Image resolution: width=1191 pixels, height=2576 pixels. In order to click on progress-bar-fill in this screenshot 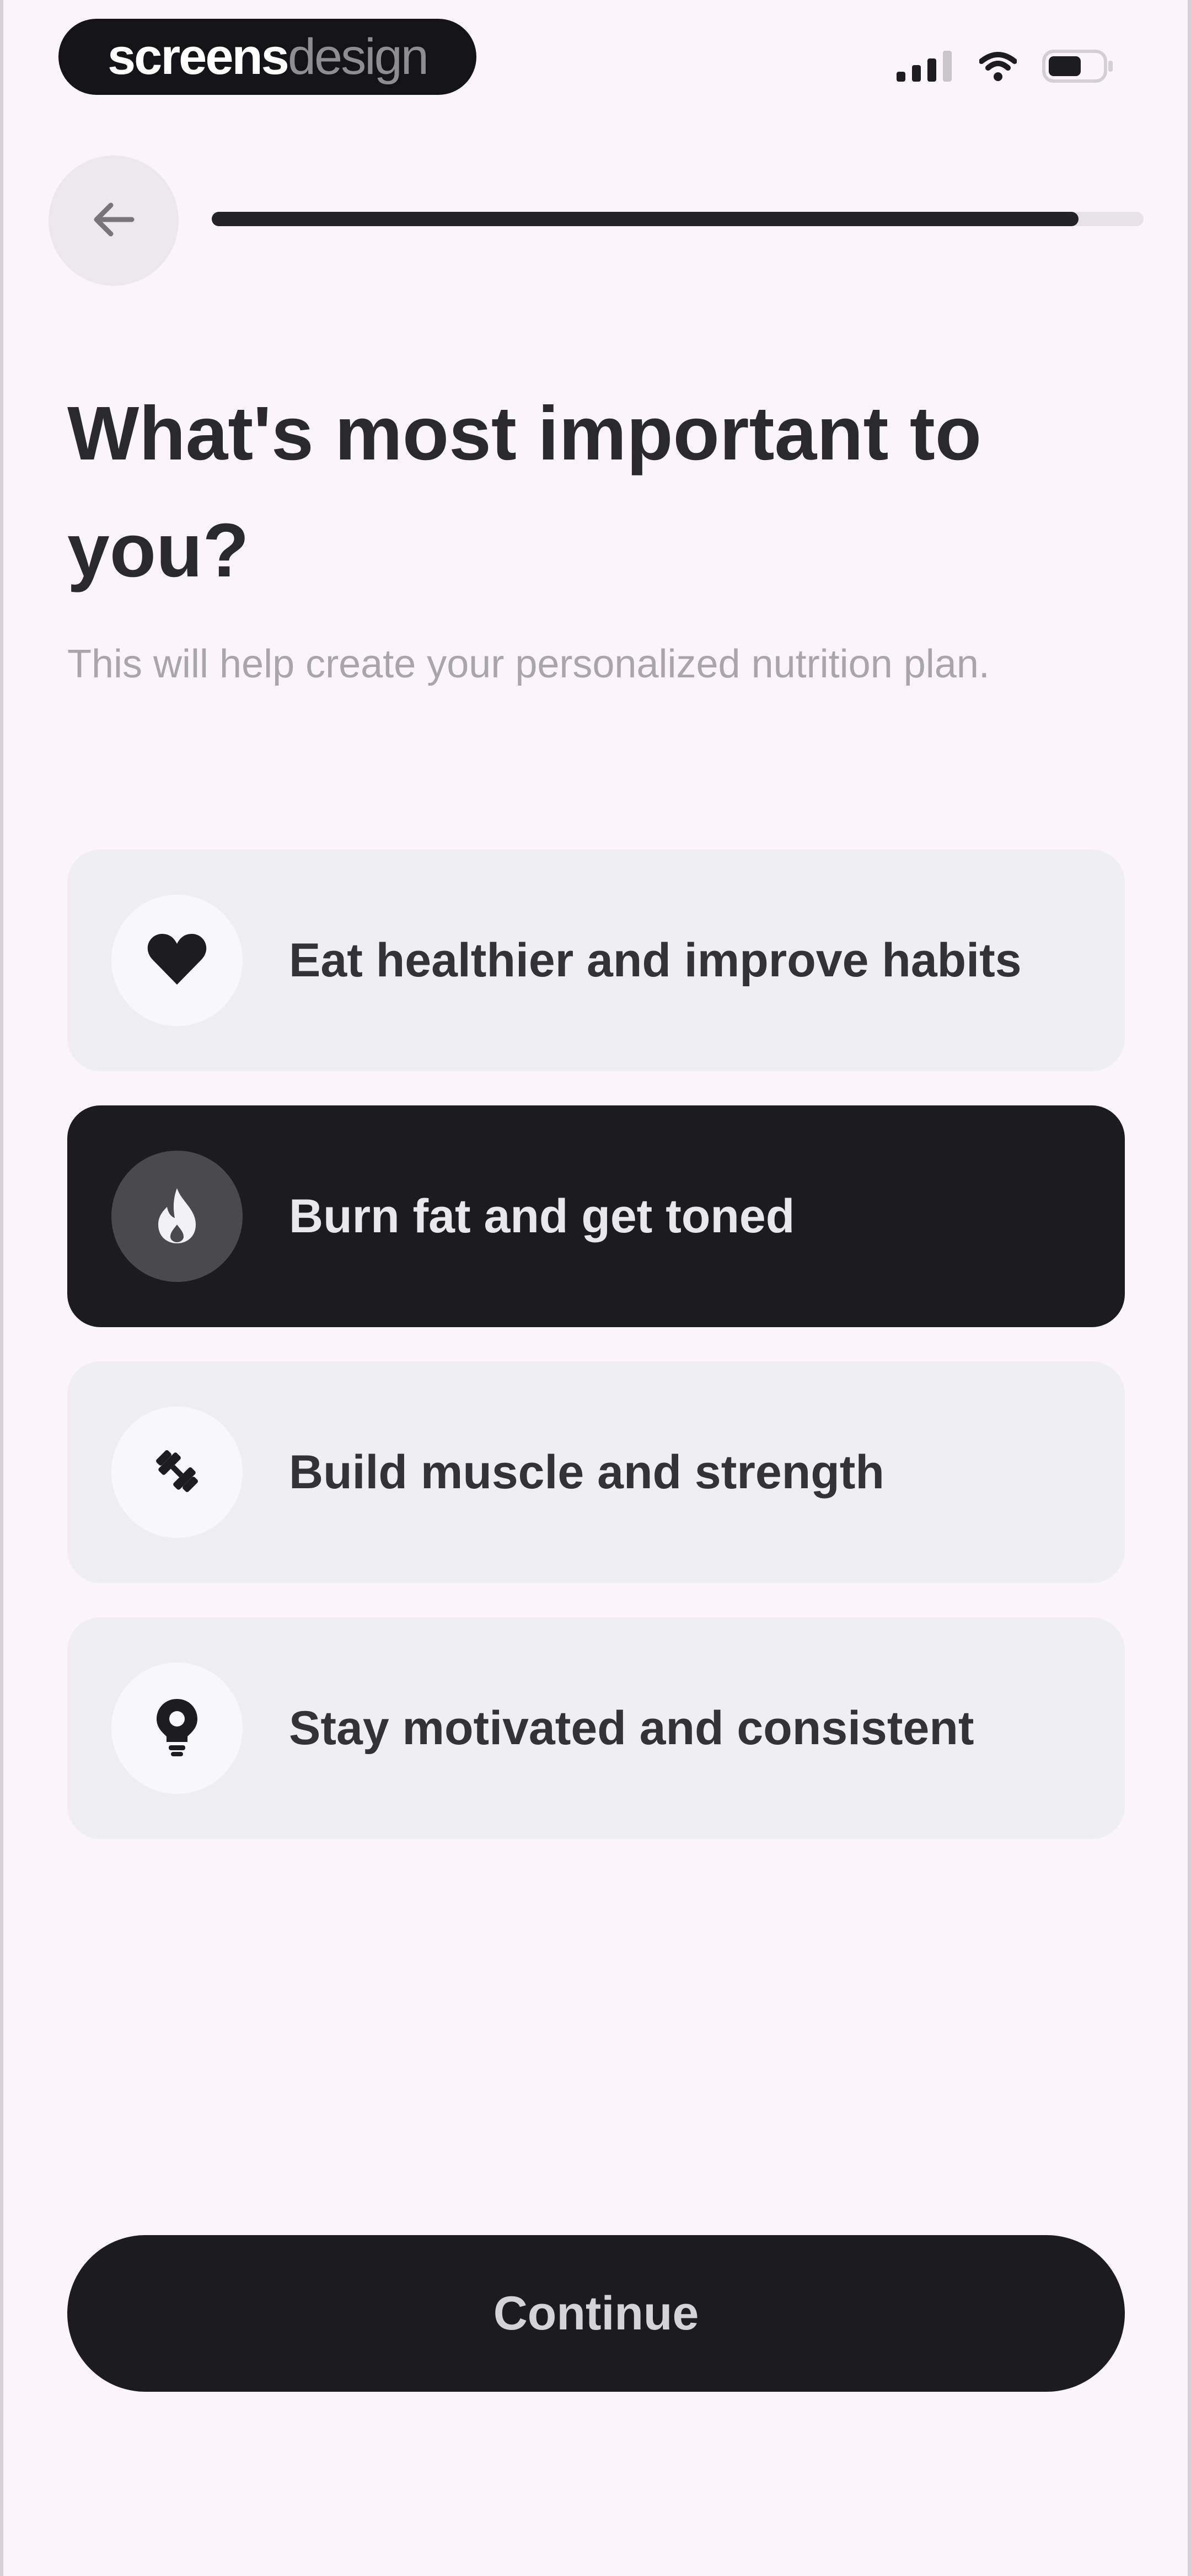, I will do `click(645, 219)`.